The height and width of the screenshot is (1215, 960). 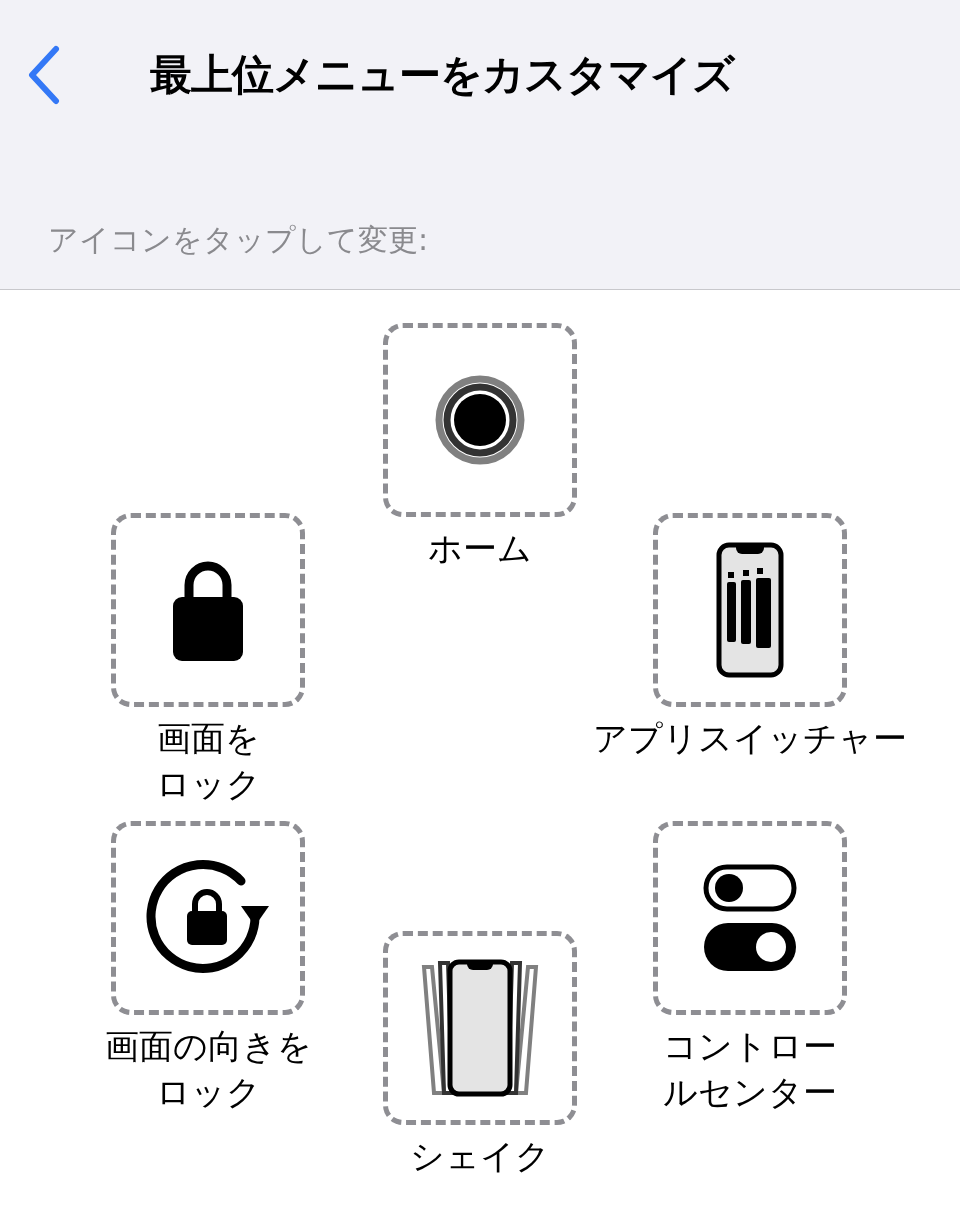 What do you see at coordinates (480, 1156) in the screenshot?
I see `icon-label: シェイク` at bounding box center [480, 1156].